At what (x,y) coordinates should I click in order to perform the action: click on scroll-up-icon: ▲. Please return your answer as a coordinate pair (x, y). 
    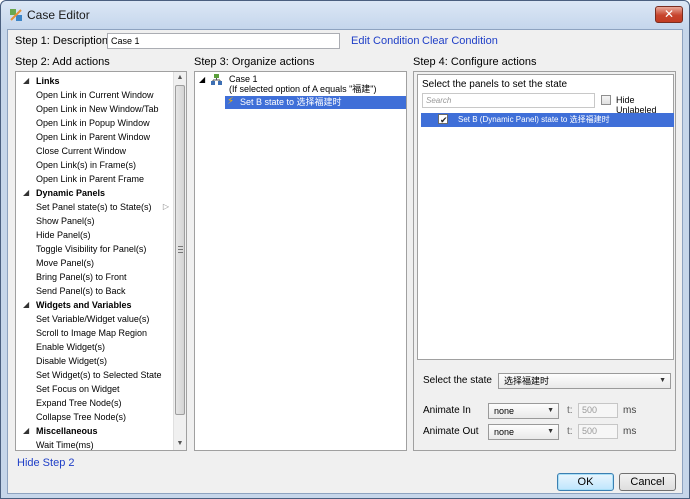
    Looking at the image, I should click on (180, 78).